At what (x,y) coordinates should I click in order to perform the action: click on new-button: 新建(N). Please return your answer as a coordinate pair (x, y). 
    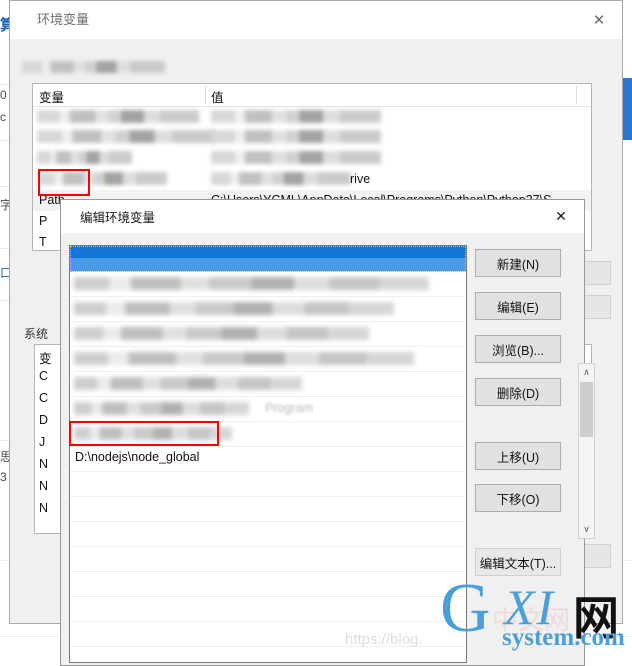
    Looking at the image, I should click on (518, 263).